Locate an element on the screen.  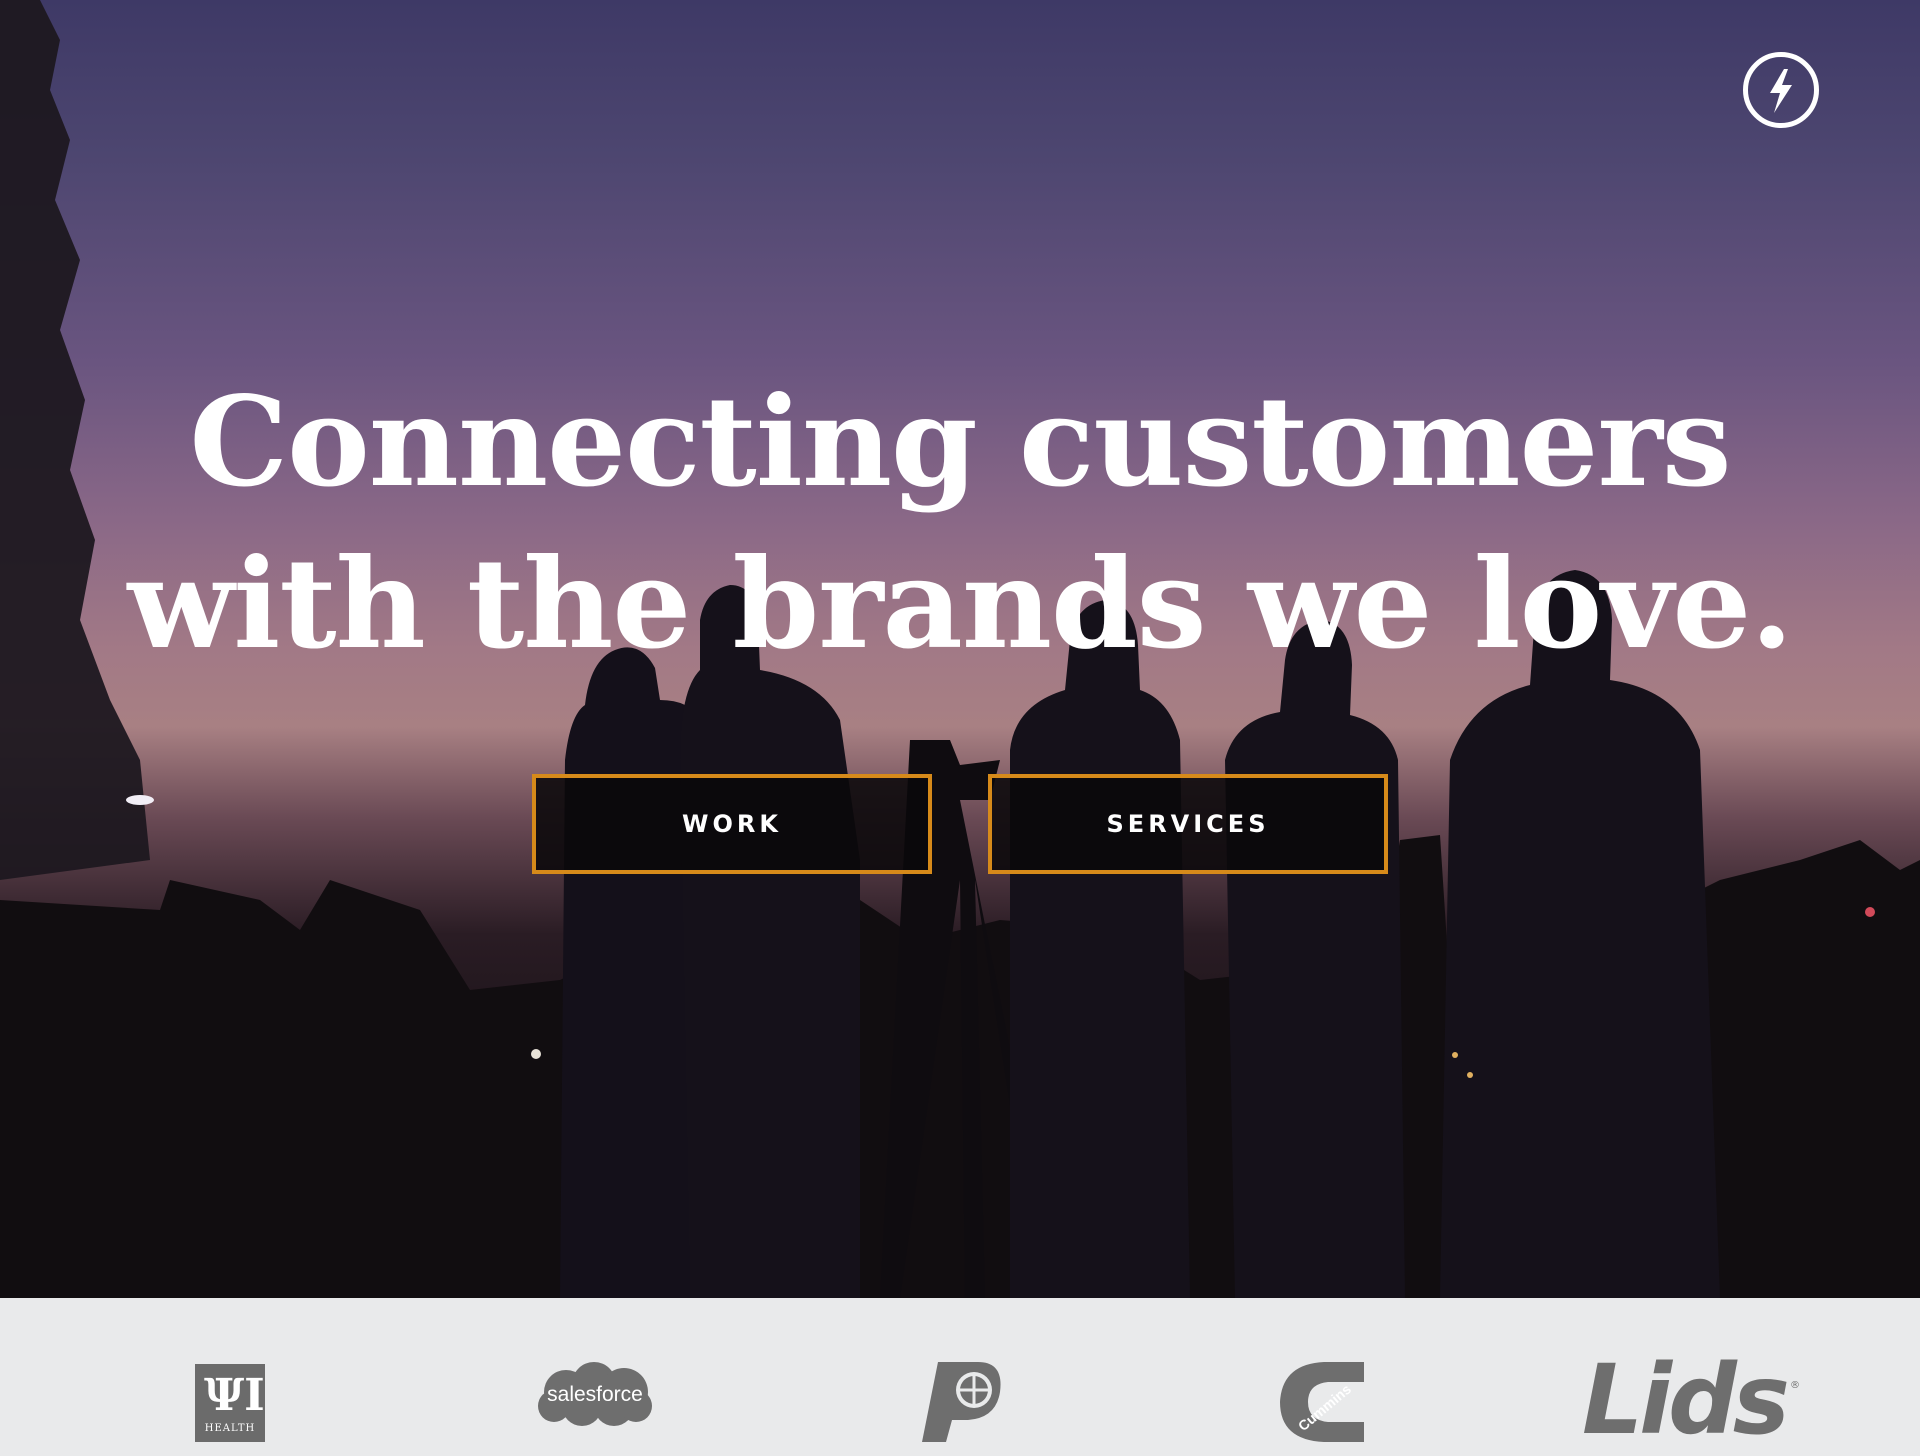
headline-line-2: with the brands we love. is located at coordinates (960, 604).